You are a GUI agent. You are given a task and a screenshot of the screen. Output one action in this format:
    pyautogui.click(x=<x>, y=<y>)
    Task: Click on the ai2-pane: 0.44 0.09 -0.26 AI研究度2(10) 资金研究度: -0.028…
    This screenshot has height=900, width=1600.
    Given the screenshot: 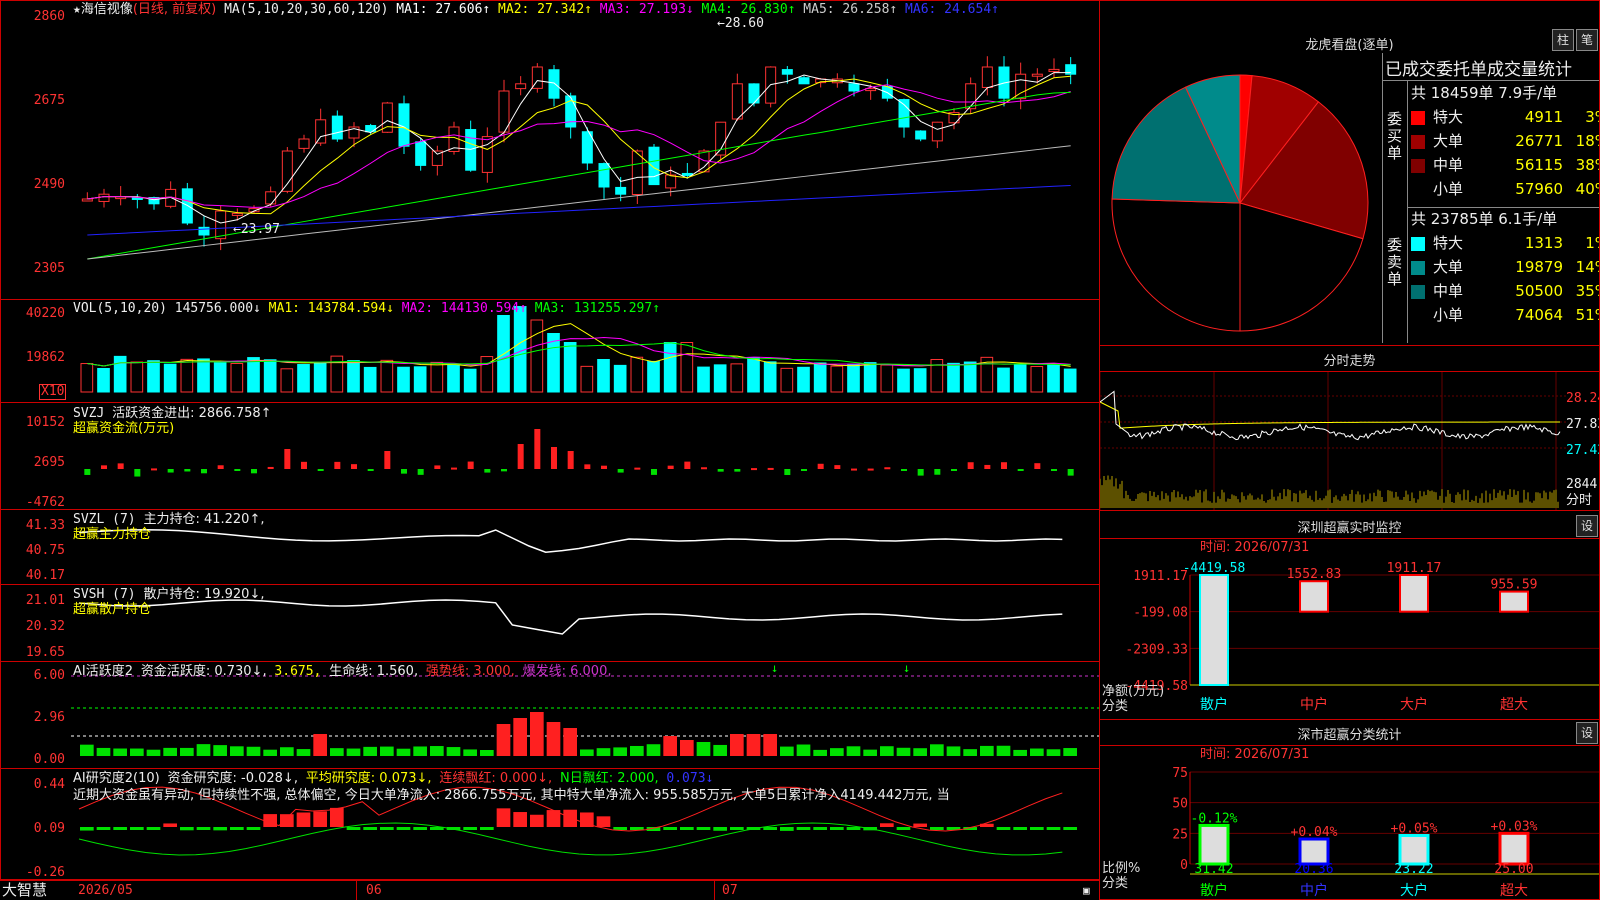 What is the action you would take?
    pyautogui.click(x=550, y=824)
    